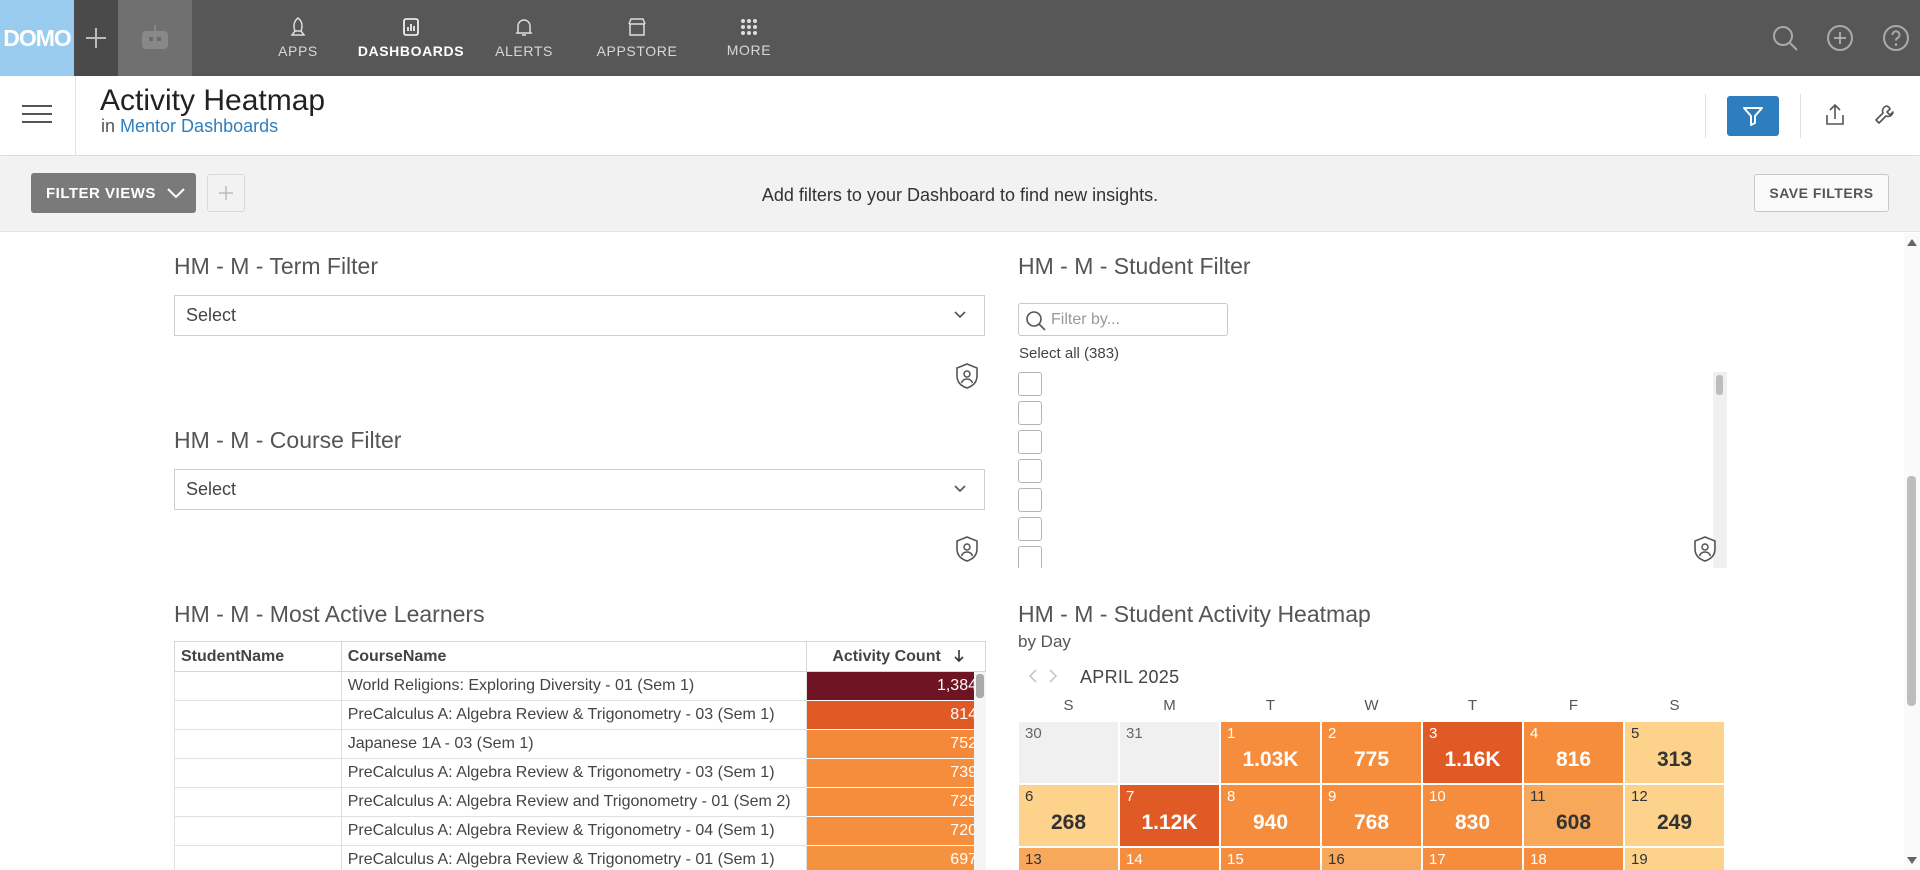 The width and height of the screenshot is (1920, 870). Describe the element at coordinates (1896, 38) in the screenshot. I see `help-button` at that location.